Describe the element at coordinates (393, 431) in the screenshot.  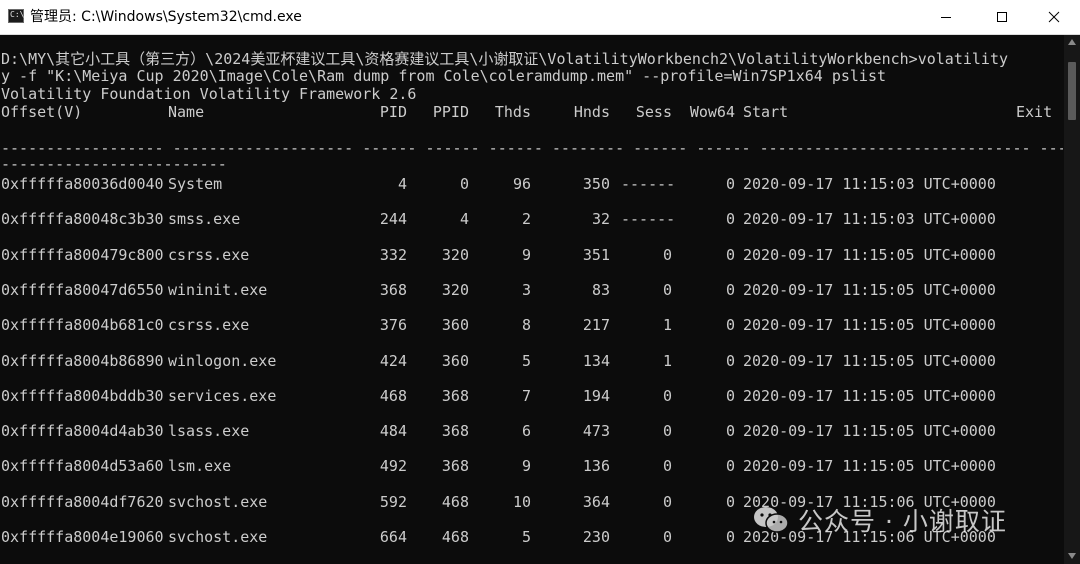
I see `cell-pid: 484` at that location.